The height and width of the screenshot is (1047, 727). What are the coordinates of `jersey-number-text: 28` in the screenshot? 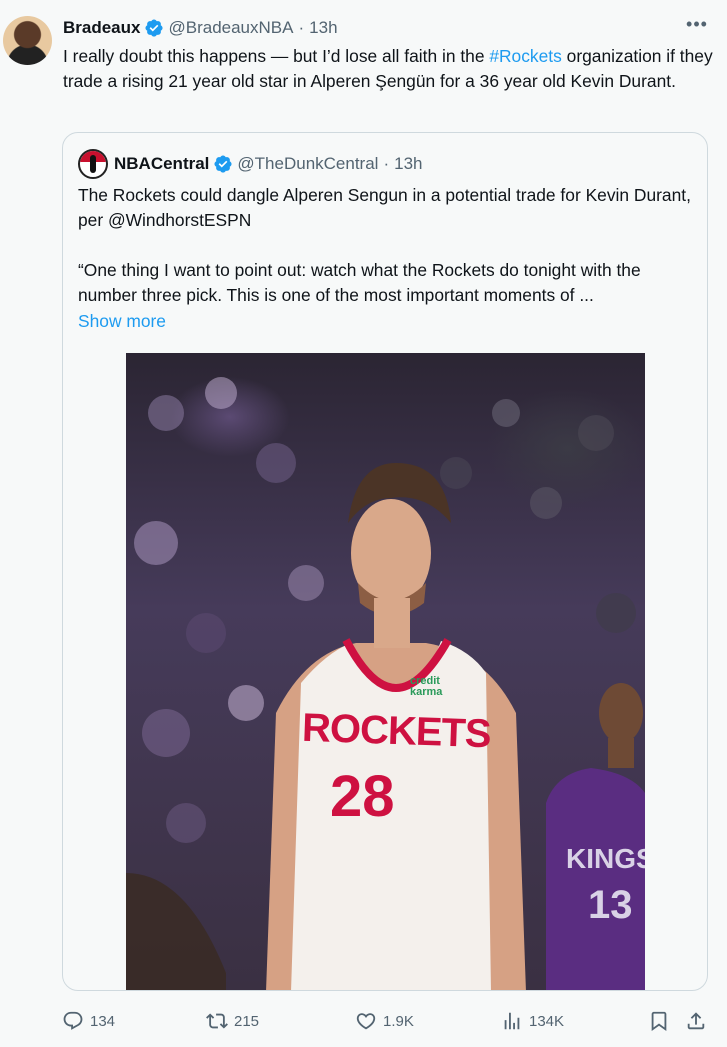 It's located at (362, 796).